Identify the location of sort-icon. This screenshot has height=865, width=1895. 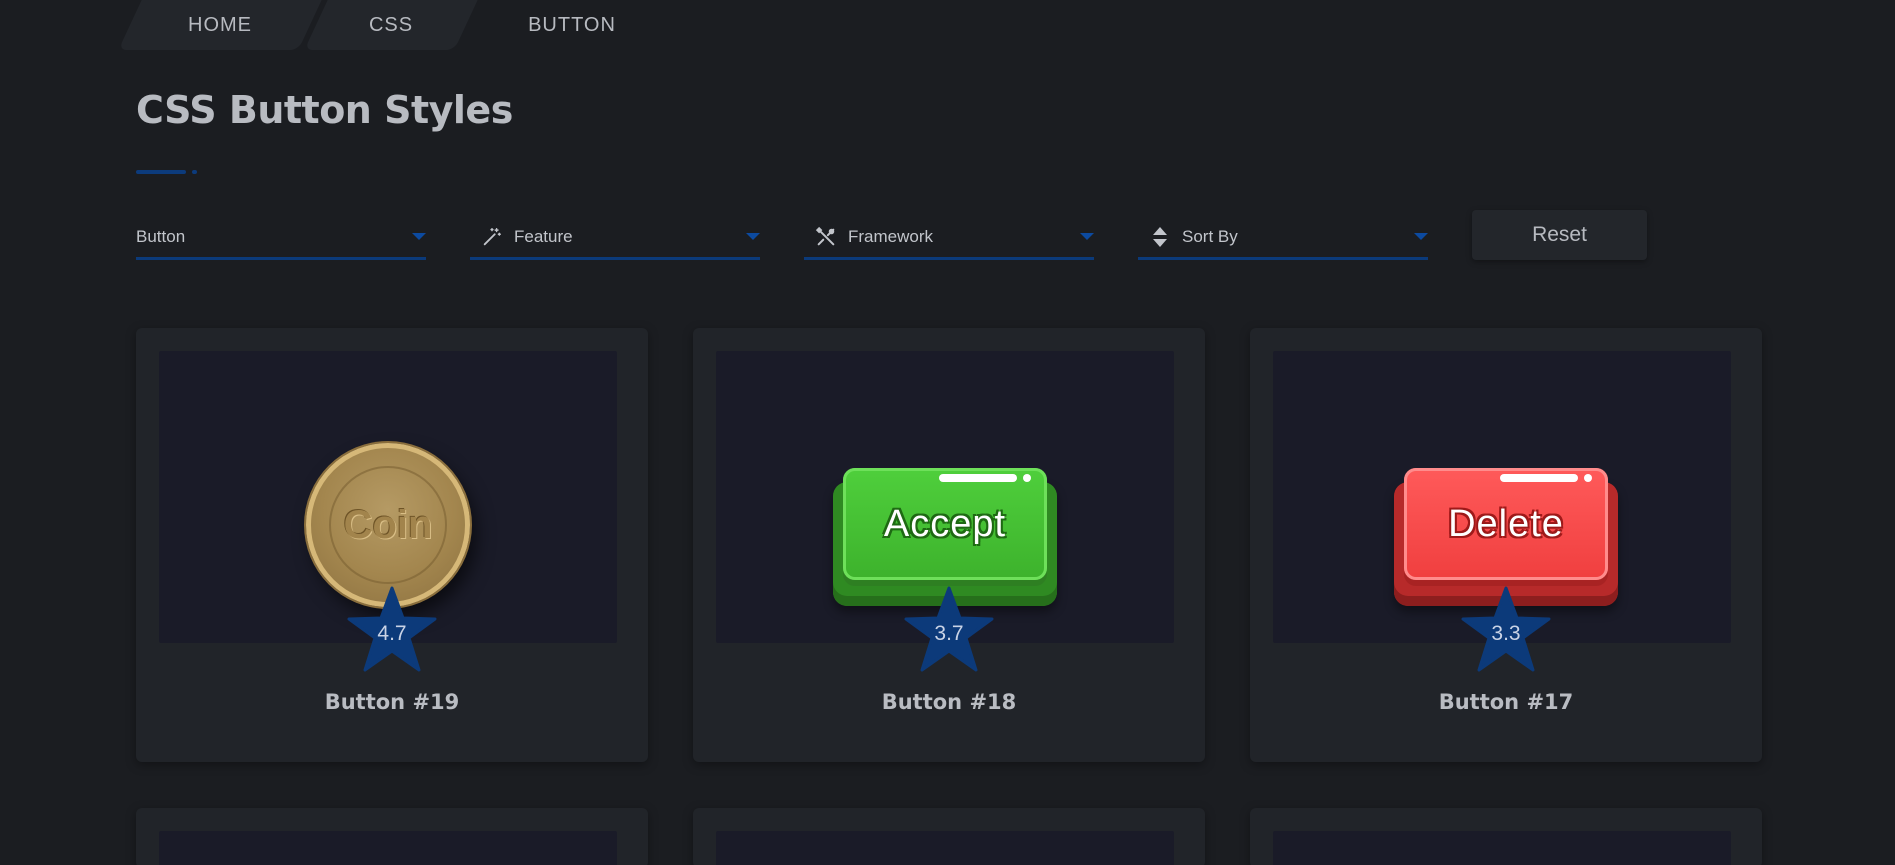
(1160, 237).